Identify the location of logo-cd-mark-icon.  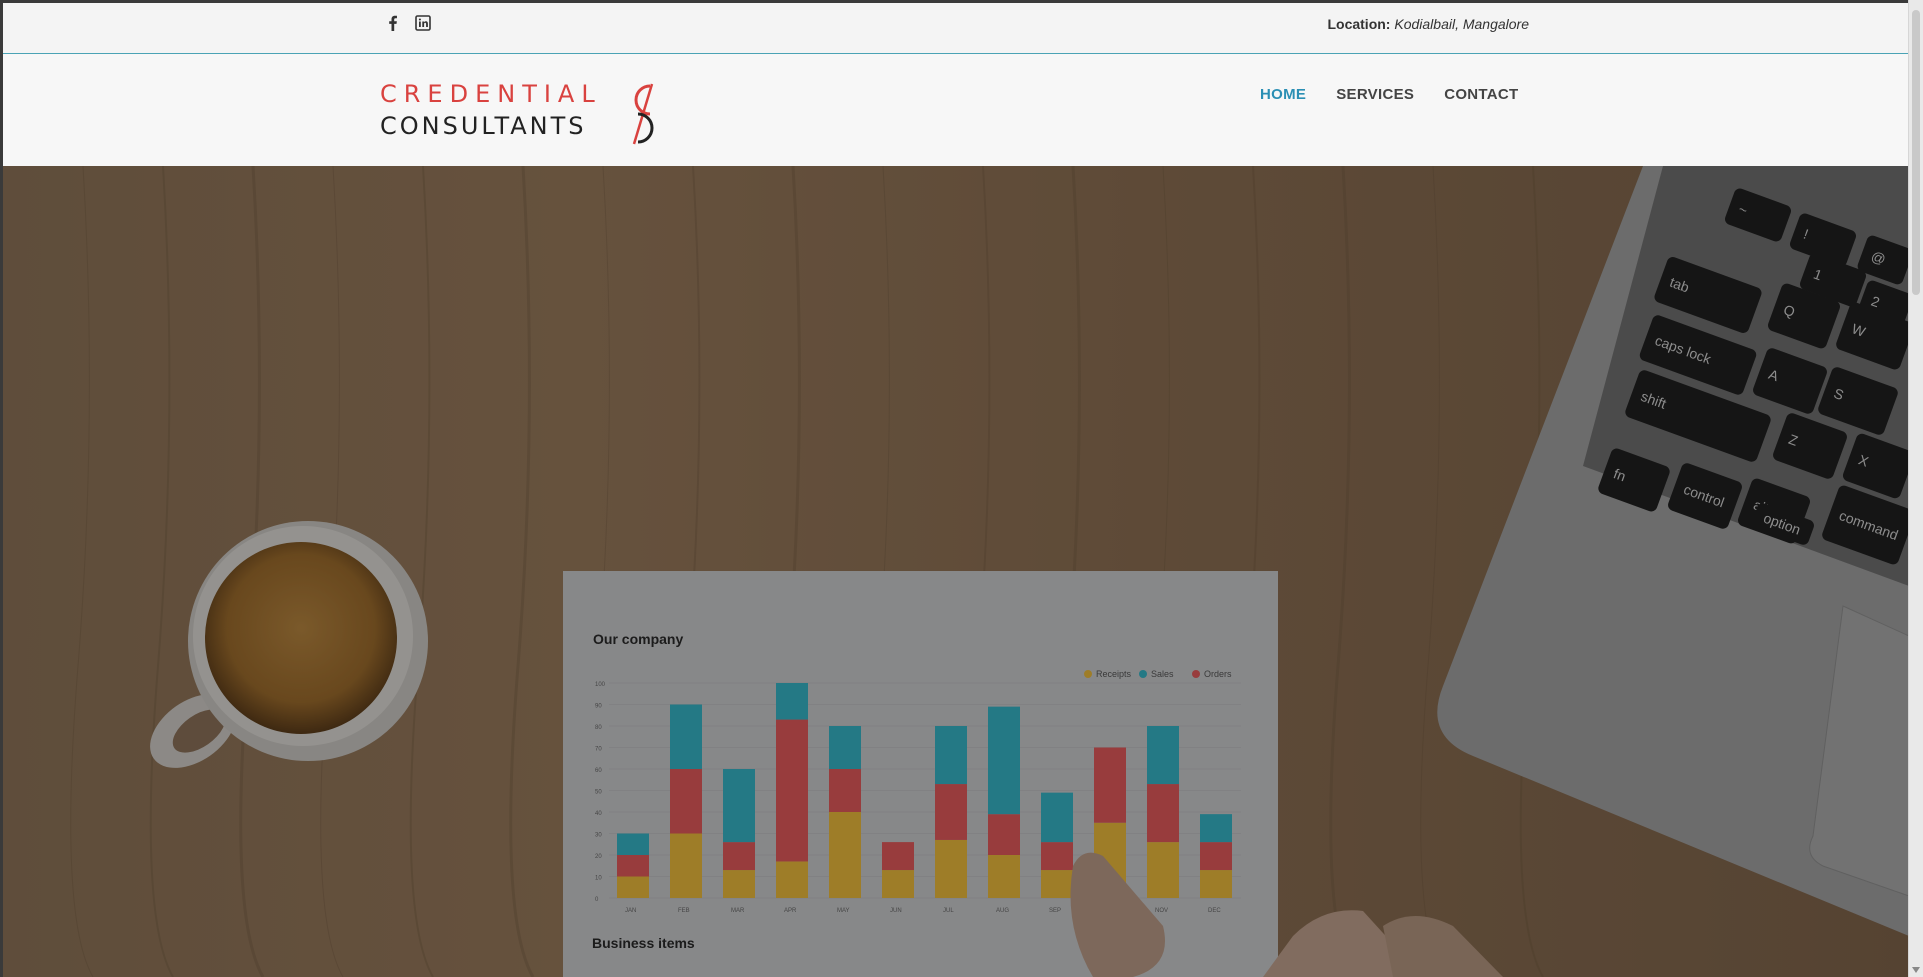
(643, 114).